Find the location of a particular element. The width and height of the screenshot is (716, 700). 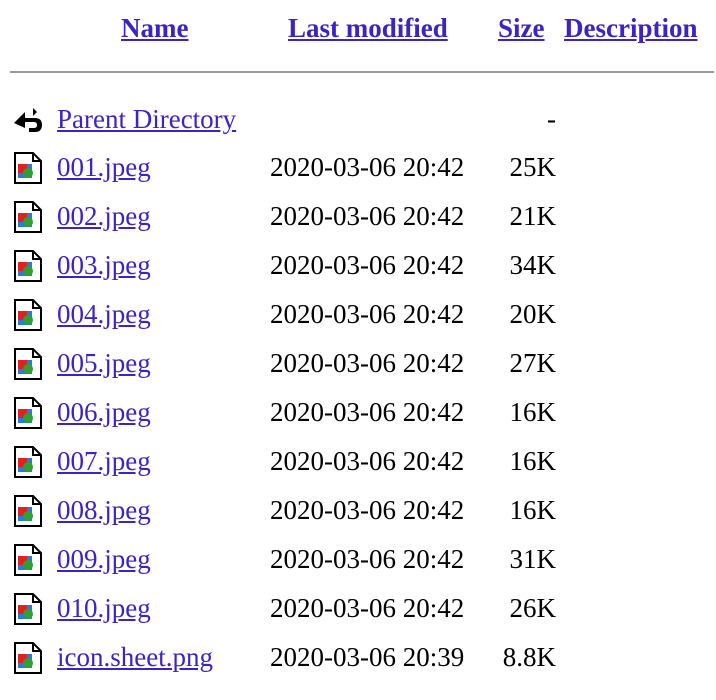

file-row: 010.jpeg 2020-03-06 20:42 26K is located at coordinates (358, 608).